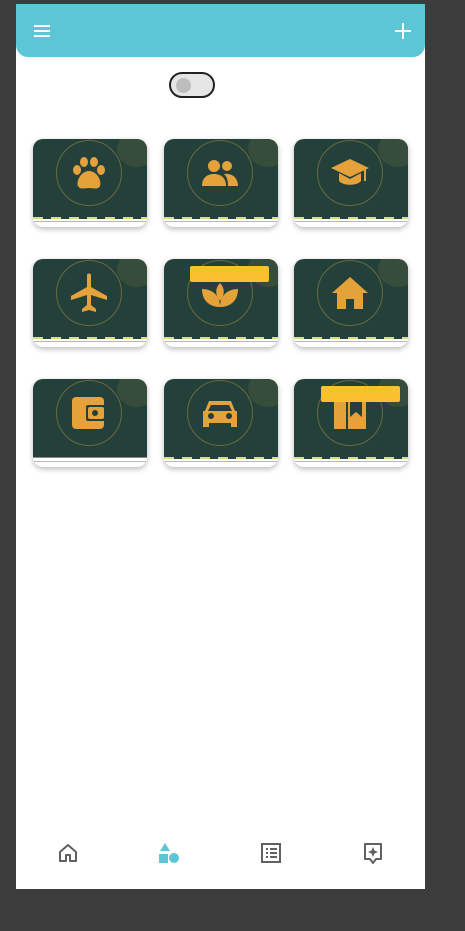 This screenshot has height=931, width=465. I want to click on category-tile-people, so click(221, 183).